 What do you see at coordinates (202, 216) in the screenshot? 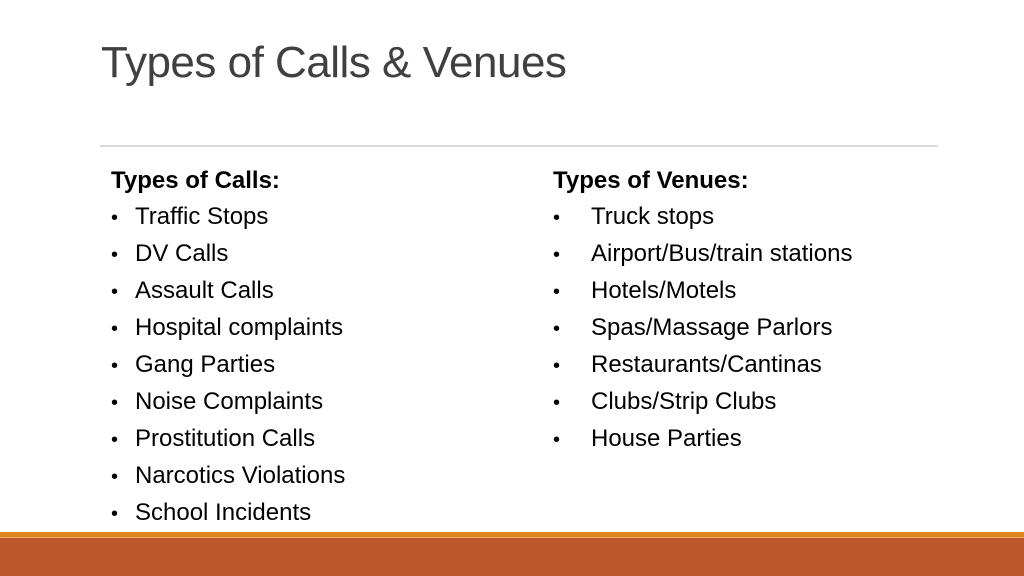
I see `list-item-text: Traffic Stops` at bounding box center [202, 216].